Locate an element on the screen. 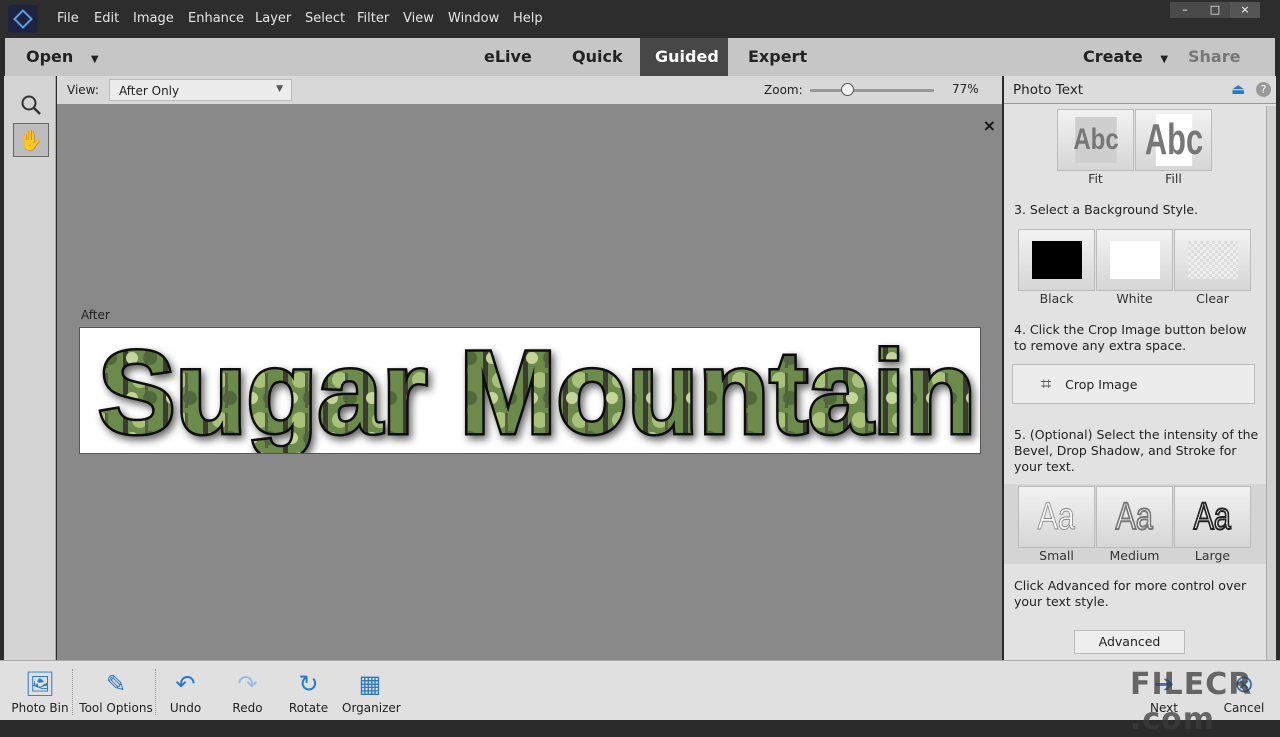 The image size is (1280, 737). panel-header: Photo Text ⏏ ? is located at coordinates (1140, 90).